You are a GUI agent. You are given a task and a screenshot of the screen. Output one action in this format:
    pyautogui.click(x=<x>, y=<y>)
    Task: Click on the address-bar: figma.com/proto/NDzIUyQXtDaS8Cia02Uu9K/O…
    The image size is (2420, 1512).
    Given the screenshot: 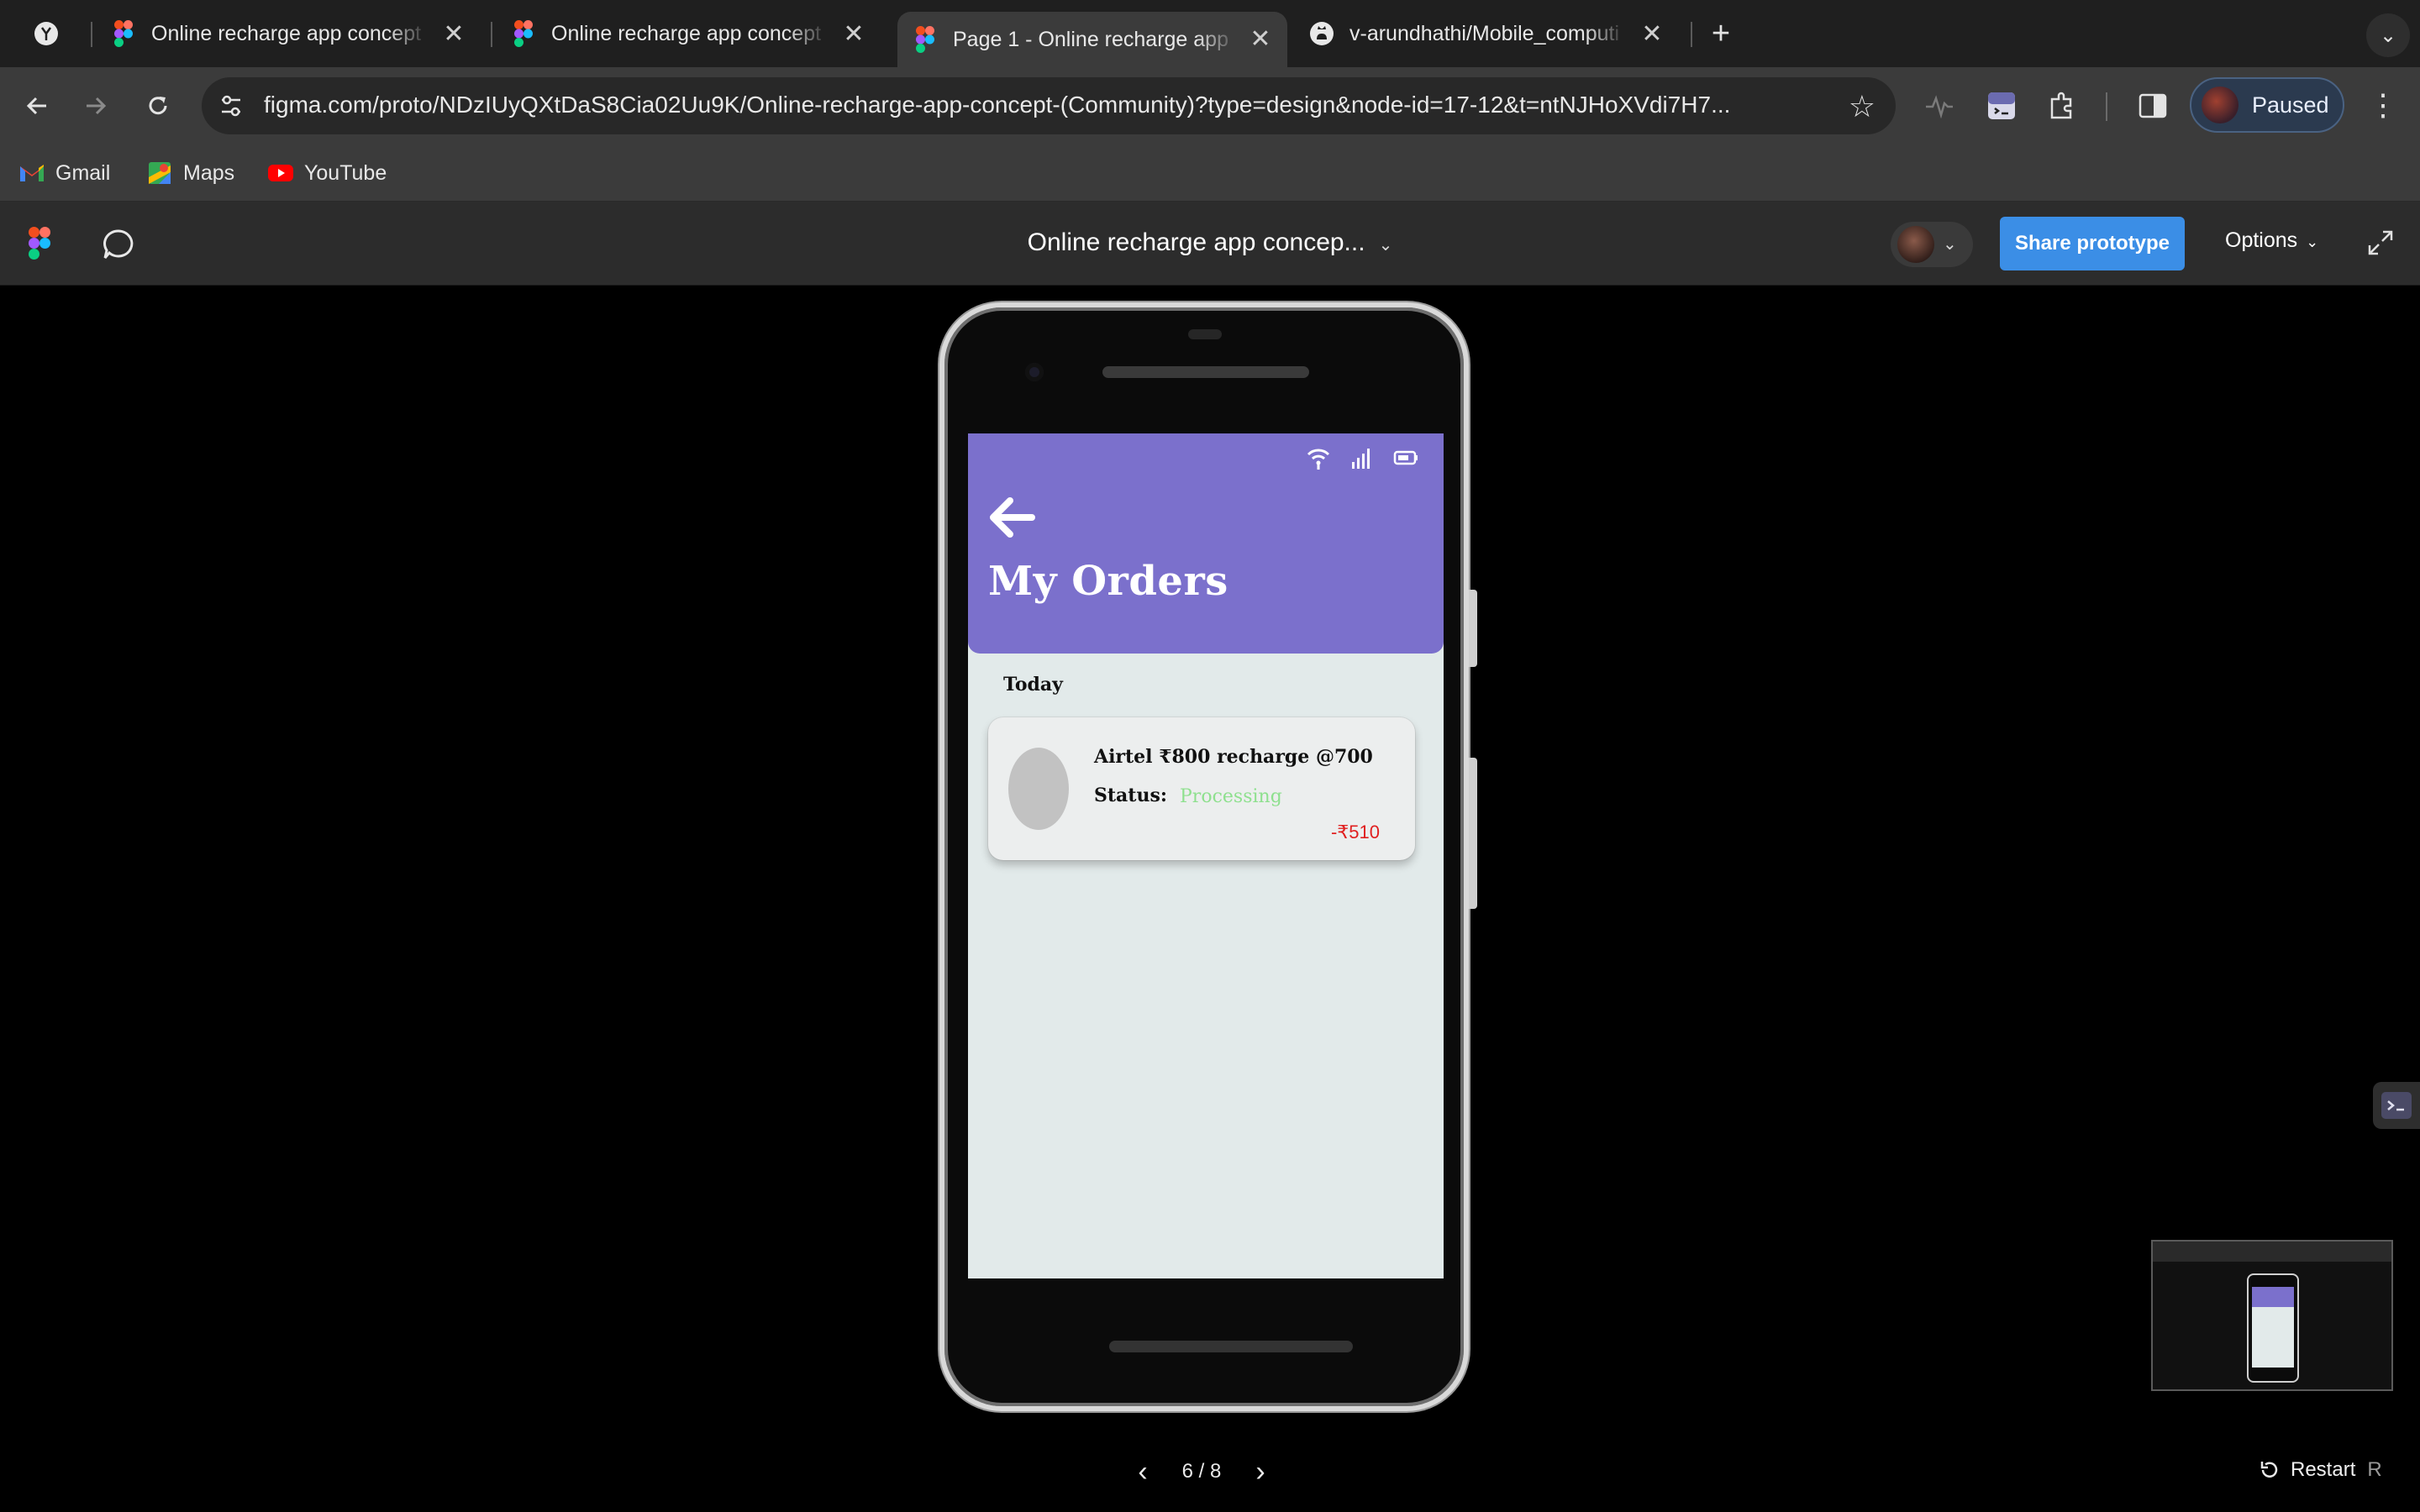 What is the action you would take?
    pyautogui.click(x=1049, y=105)
    